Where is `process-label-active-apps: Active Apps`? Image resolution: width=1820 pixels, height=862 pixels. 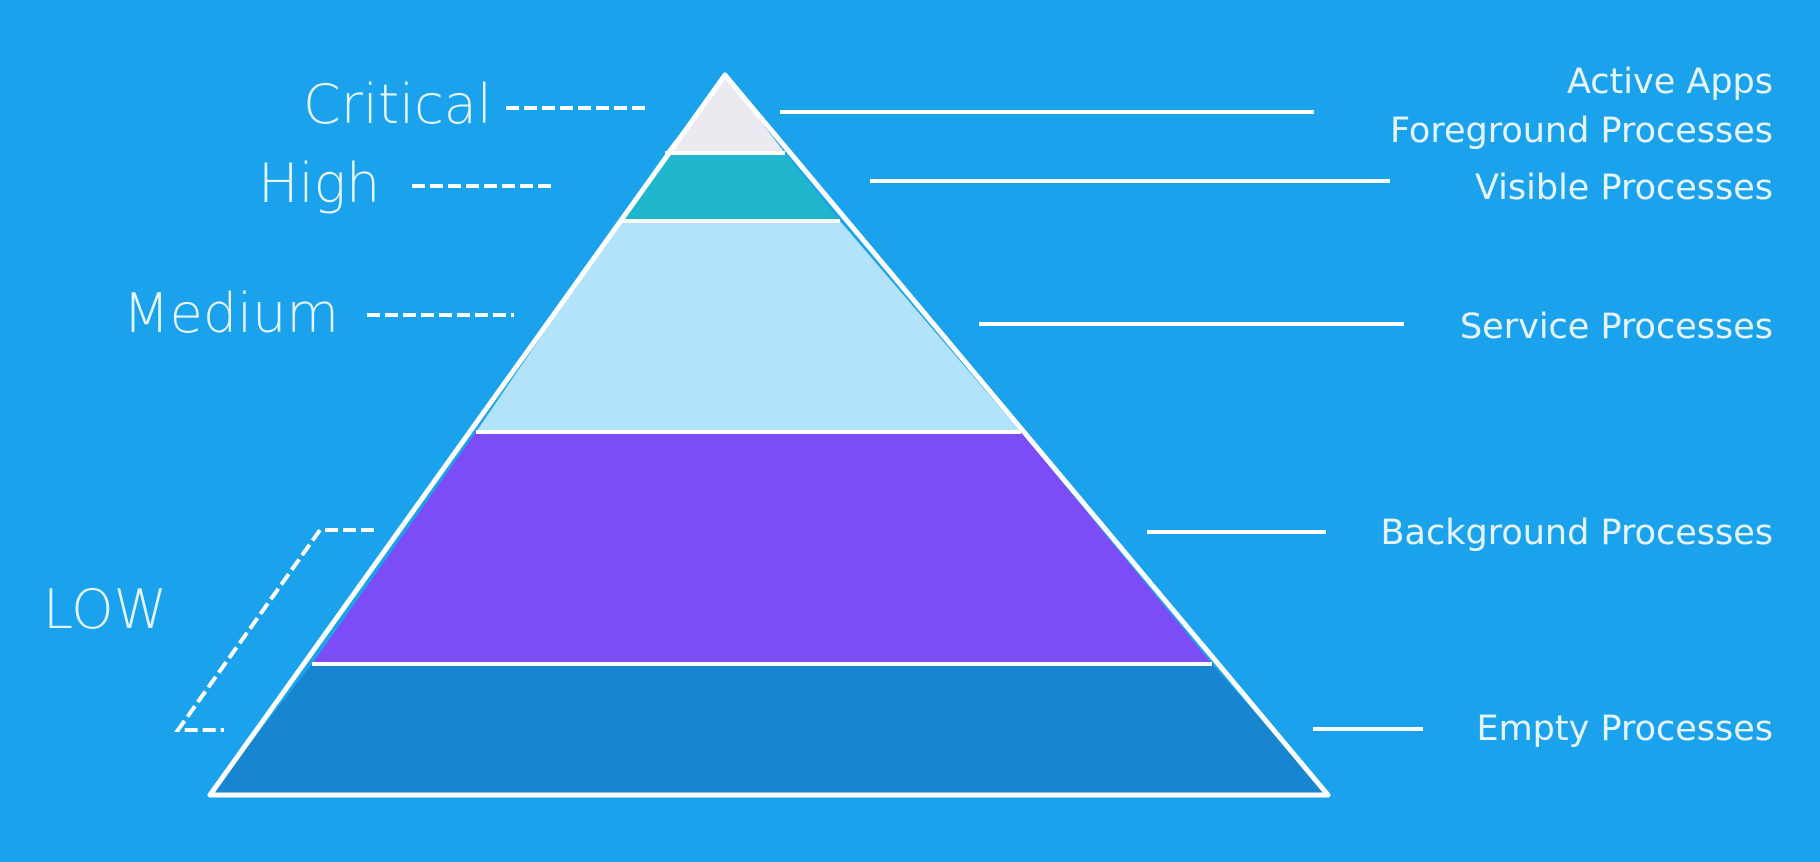 process-label-active-apps: Active Apps is located at coordinates (1670, 82).